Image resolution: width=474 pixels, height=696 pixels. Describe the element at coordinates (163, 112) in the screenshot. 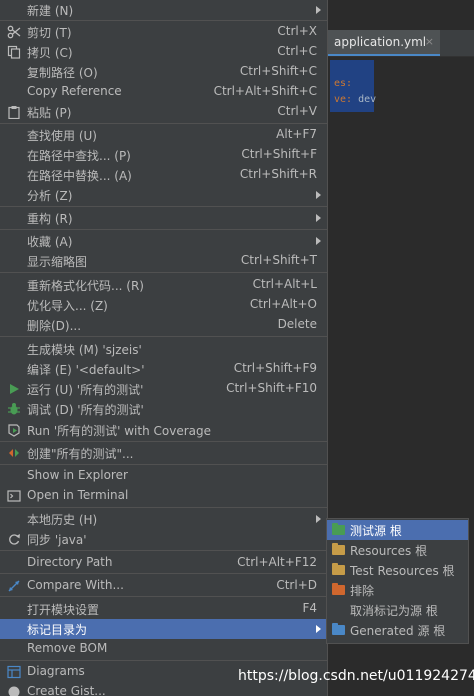

I see `menu-item-paste: 粘贴 (P) Ctrl+V` at that location.